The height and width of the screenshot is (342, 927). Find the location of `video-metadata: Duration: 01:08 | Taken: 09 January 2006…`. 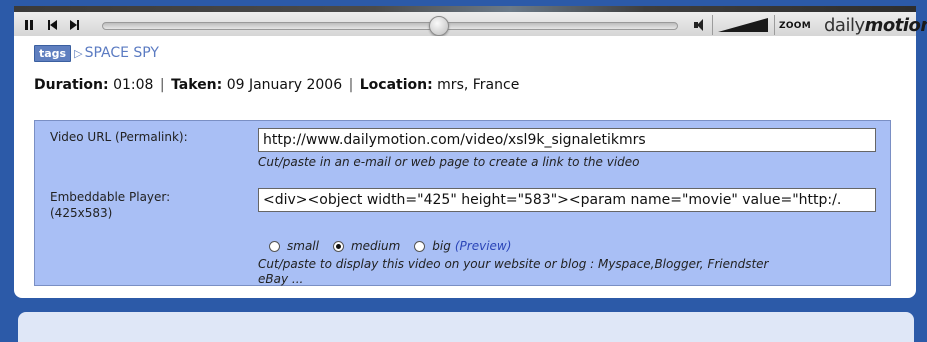

video-metadata: Duration: 01:08 | Taken: 09 January 2006… is located at coordinates (276, 85).